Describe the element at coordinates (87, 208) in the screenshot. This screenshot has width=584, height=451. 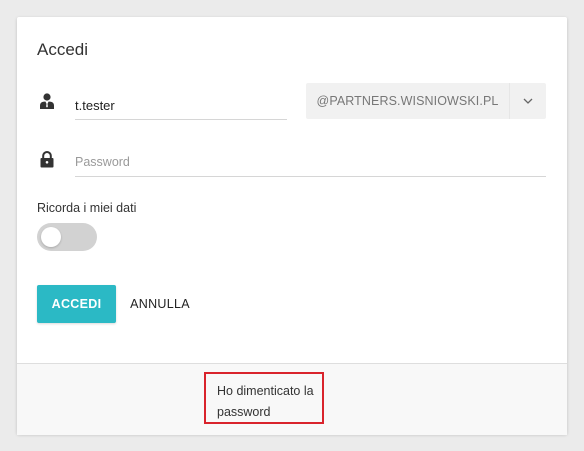
I see `remember-me-label: Ricorda i miei dati` at that location.